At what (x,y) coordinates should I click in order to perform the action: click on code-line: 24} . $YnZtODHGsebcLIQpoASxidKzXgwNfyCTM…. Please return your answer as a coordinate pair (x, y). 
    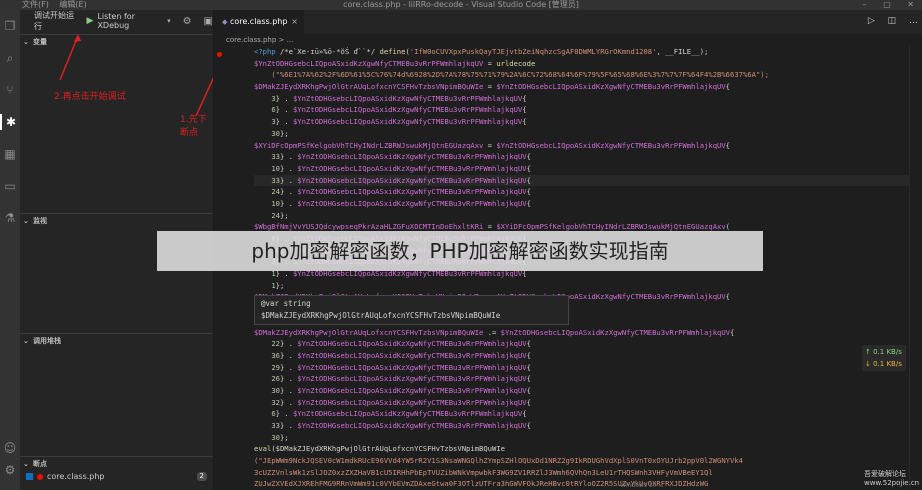
    Looking at the image, I should click on (584, 192).